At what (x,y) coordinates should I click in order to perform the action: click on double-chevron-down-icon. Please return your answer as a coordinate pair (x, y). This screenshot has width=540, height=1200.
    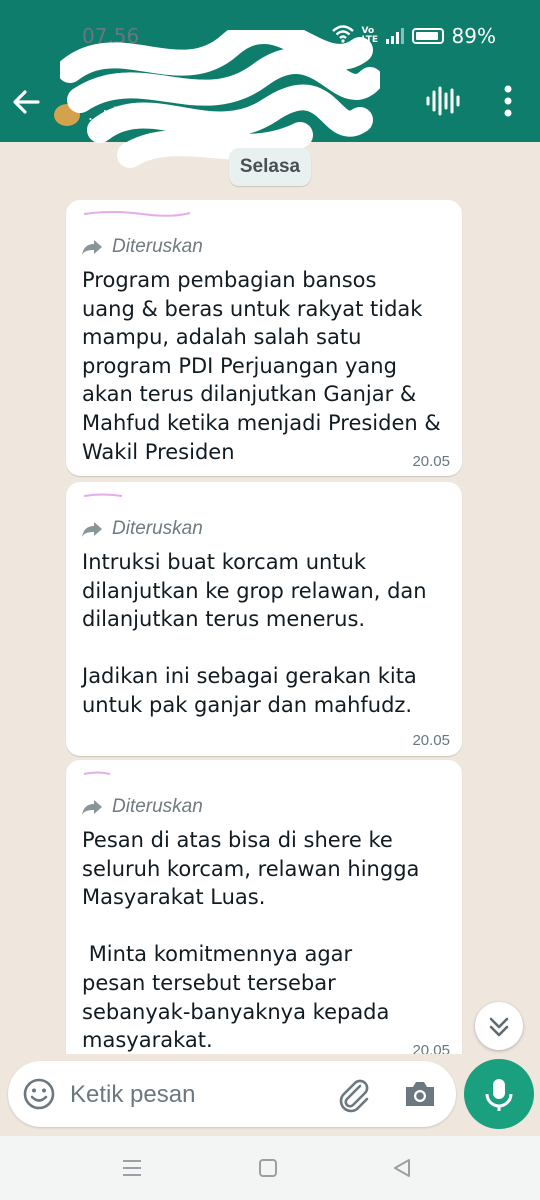
    Looking at the image, I should click on (499, 1027).